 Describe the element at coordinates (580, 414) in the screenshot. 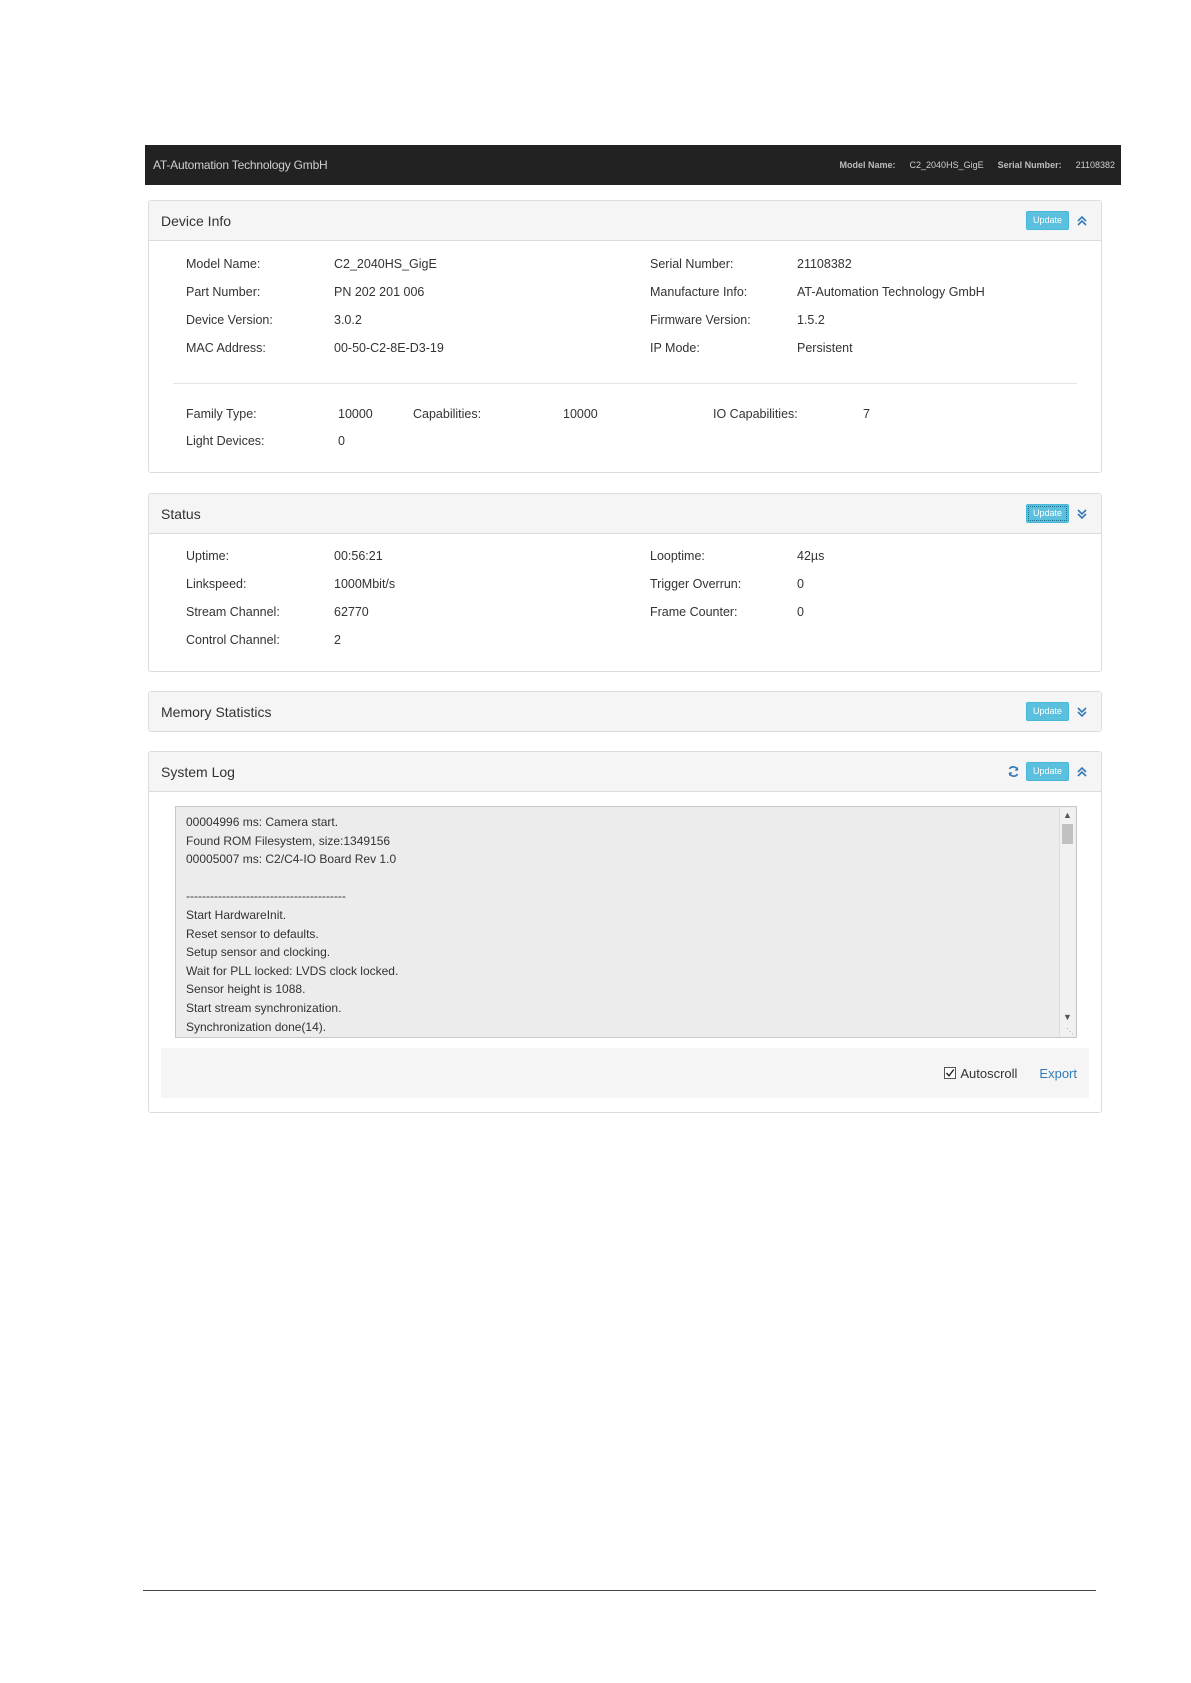

I see `capabilities-value: 10000` at that location.